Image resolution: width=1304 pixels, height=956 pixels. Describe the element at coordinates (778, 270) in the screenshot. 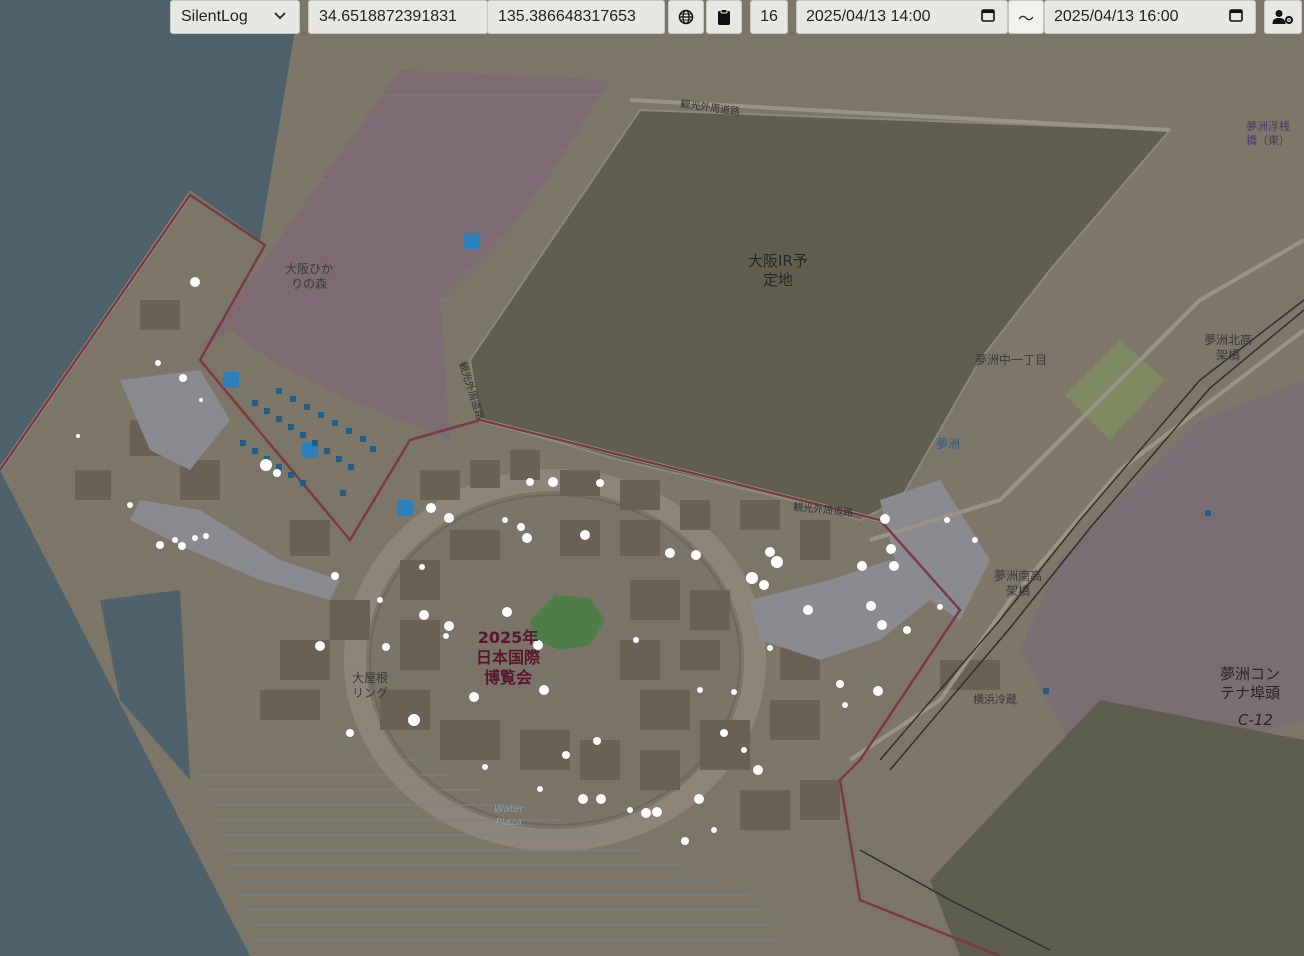

I see `map-label-ir-site: 大阪IR予 定地` at that location.